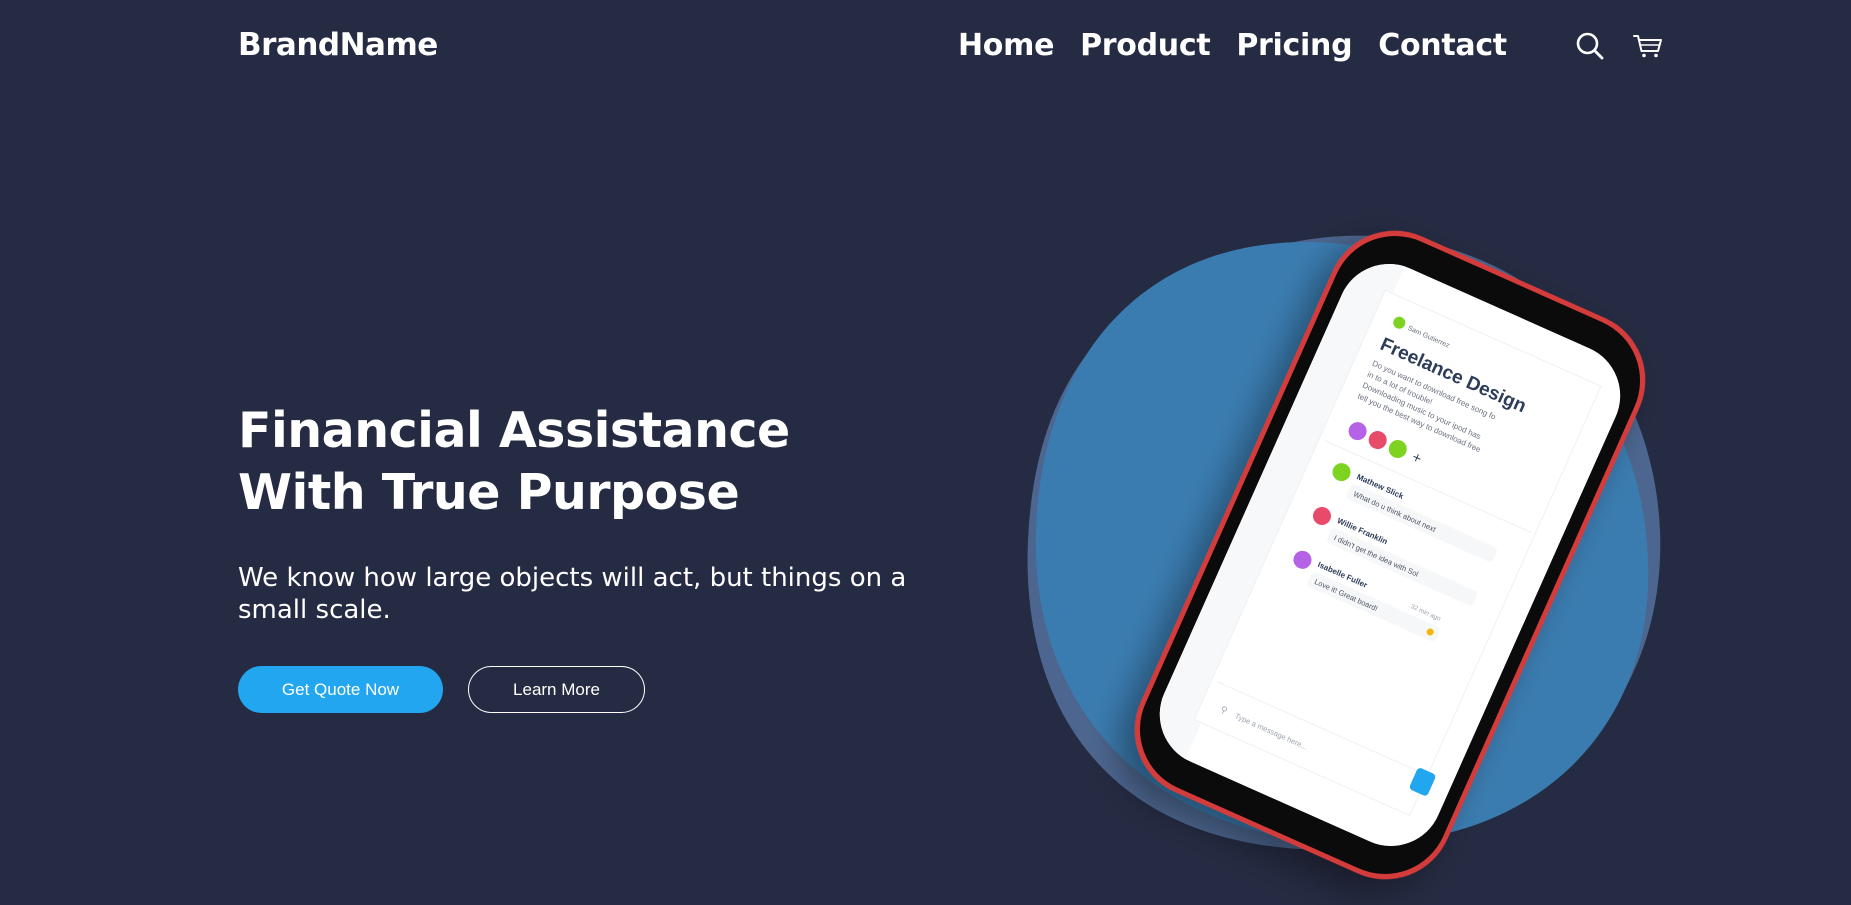 The image size is (1851, 905). Describe the element at coordinates (1442, 45) in the screenshot. I see `nav-link-contact: Contact` at that location.